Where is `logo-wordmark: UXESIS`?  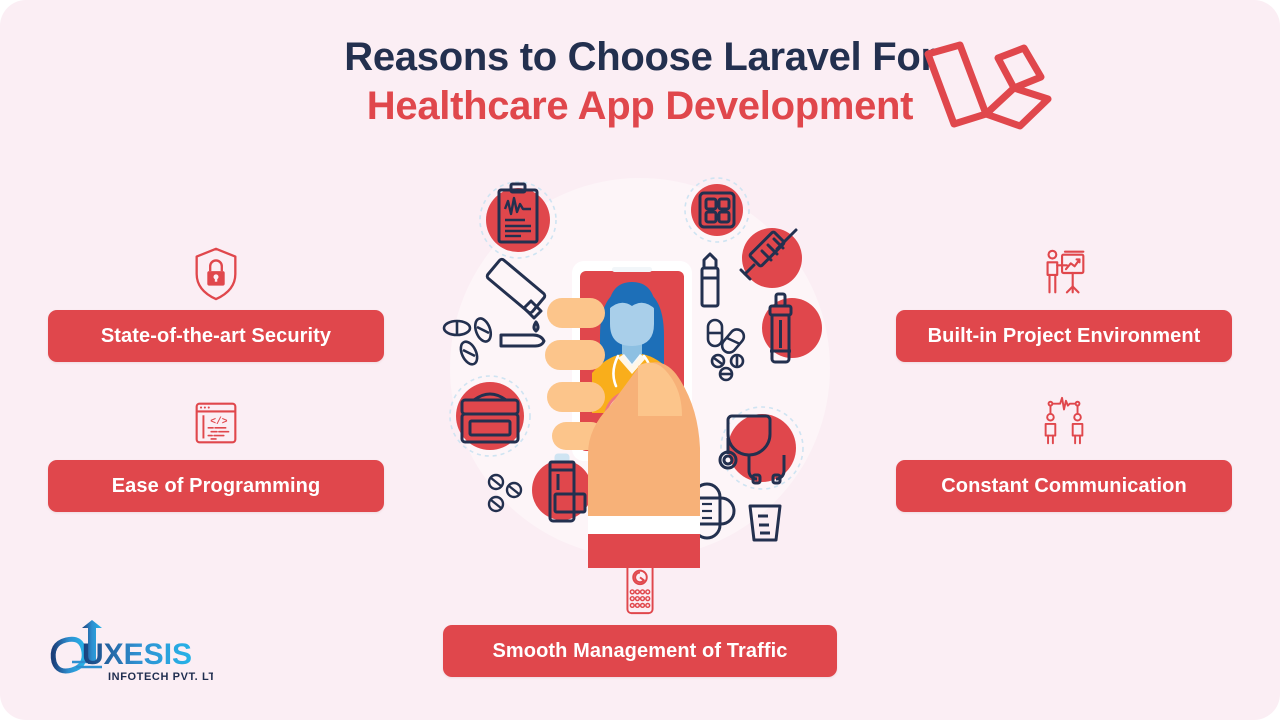
logo-wordmark: UXESIS is located at coordinates (137, 654).